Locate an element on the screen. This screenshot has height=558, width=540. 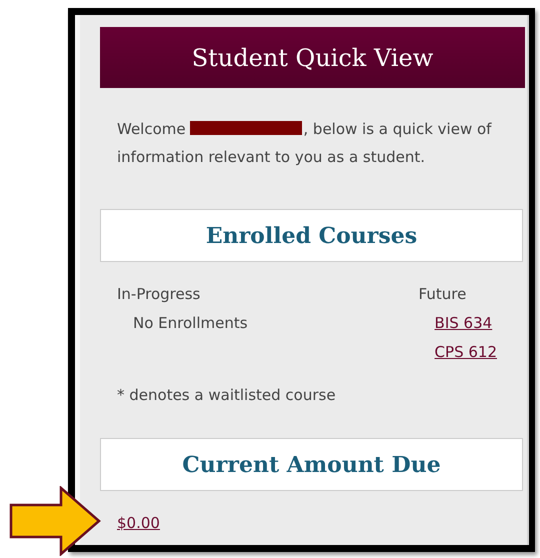
waitlist-note: * denotes a waitlisted course is located at coordinates (227, 395).